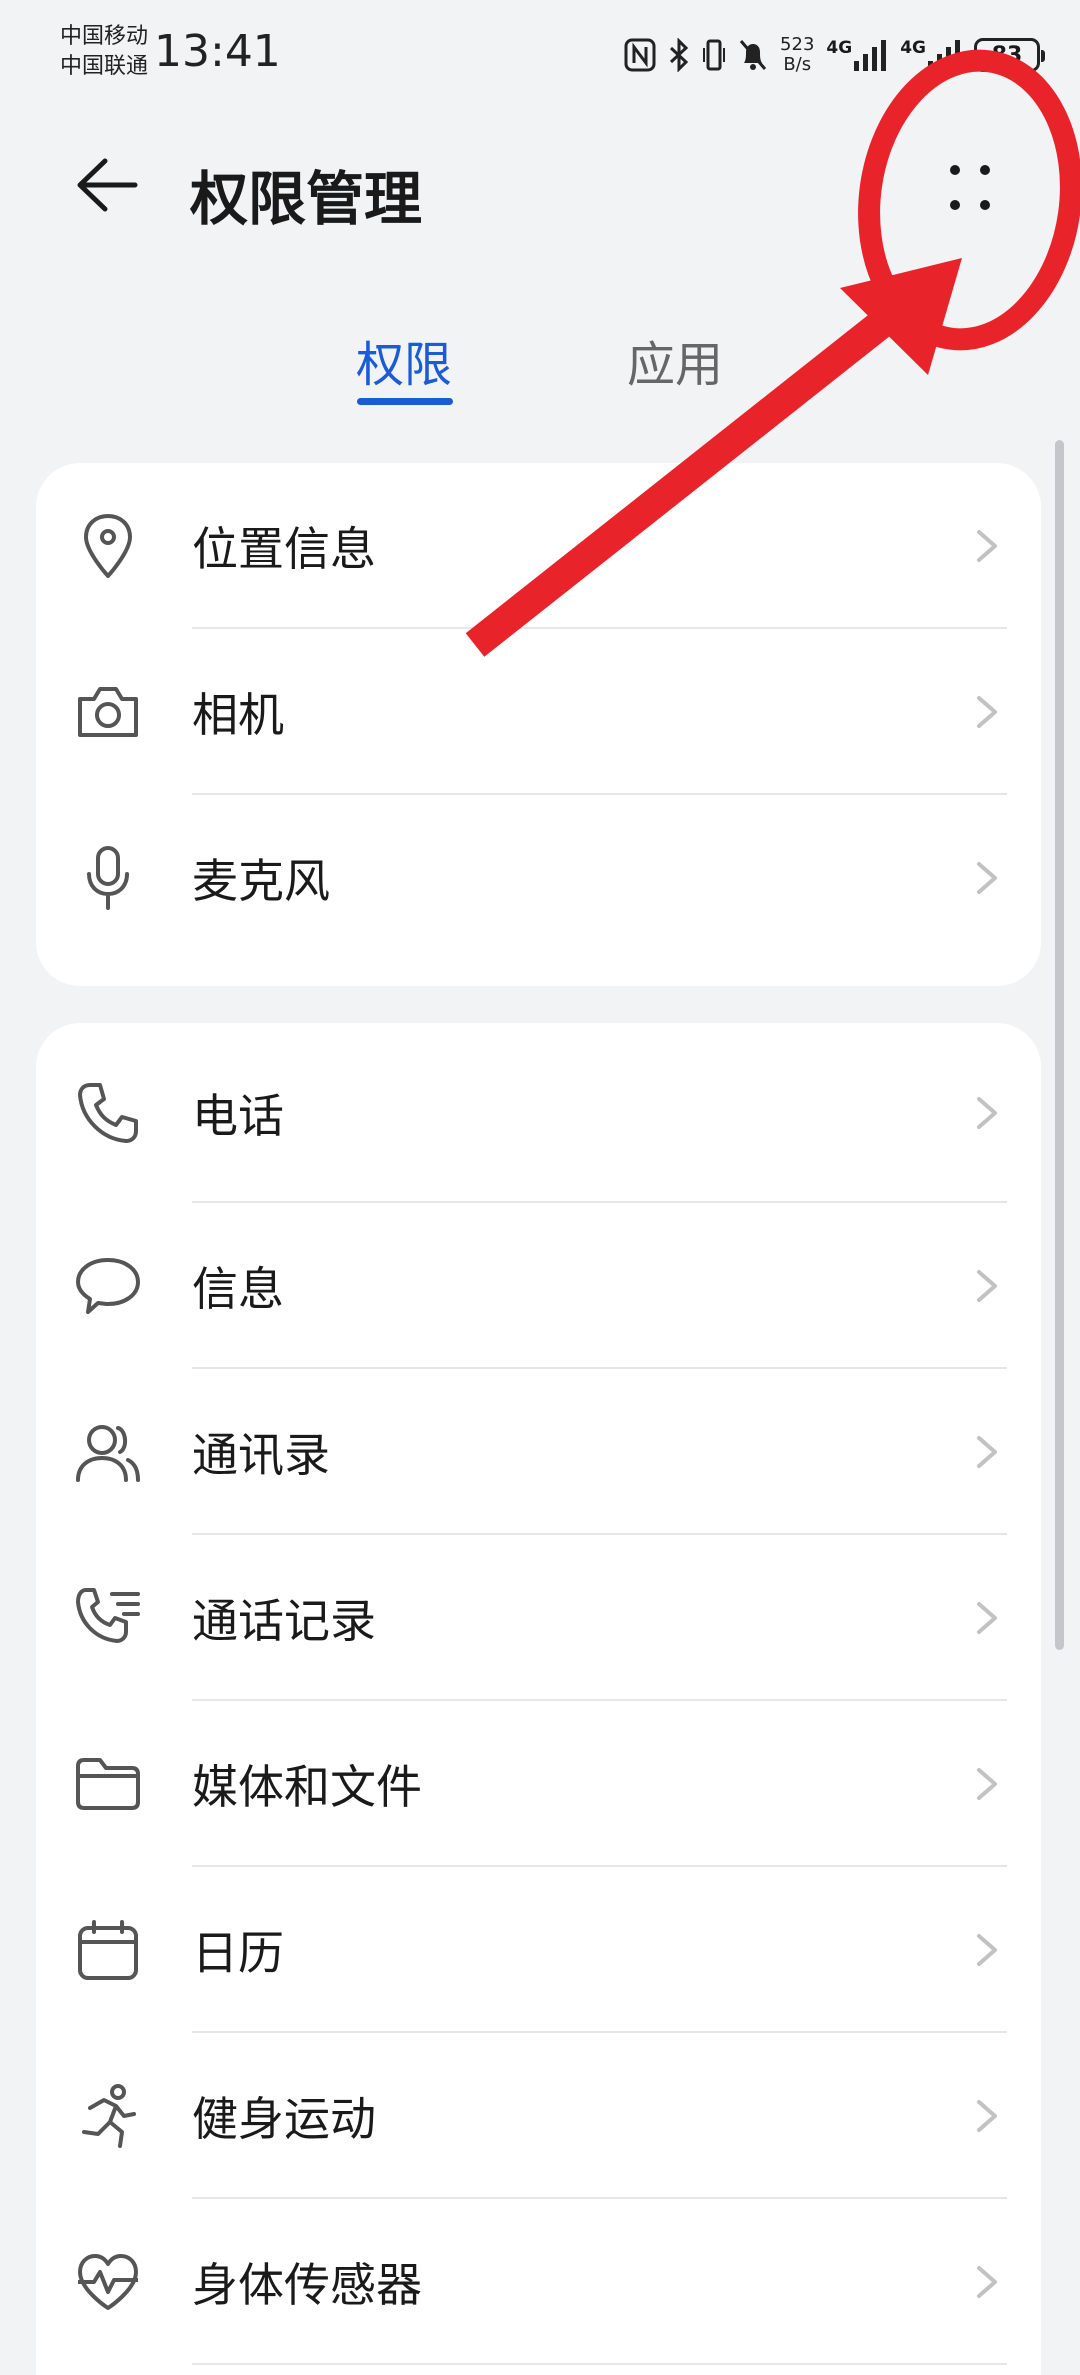 Image resolution: width=1080 pixels, height=2375 pixels. I want to click on camera-icon, so click(108, 712).